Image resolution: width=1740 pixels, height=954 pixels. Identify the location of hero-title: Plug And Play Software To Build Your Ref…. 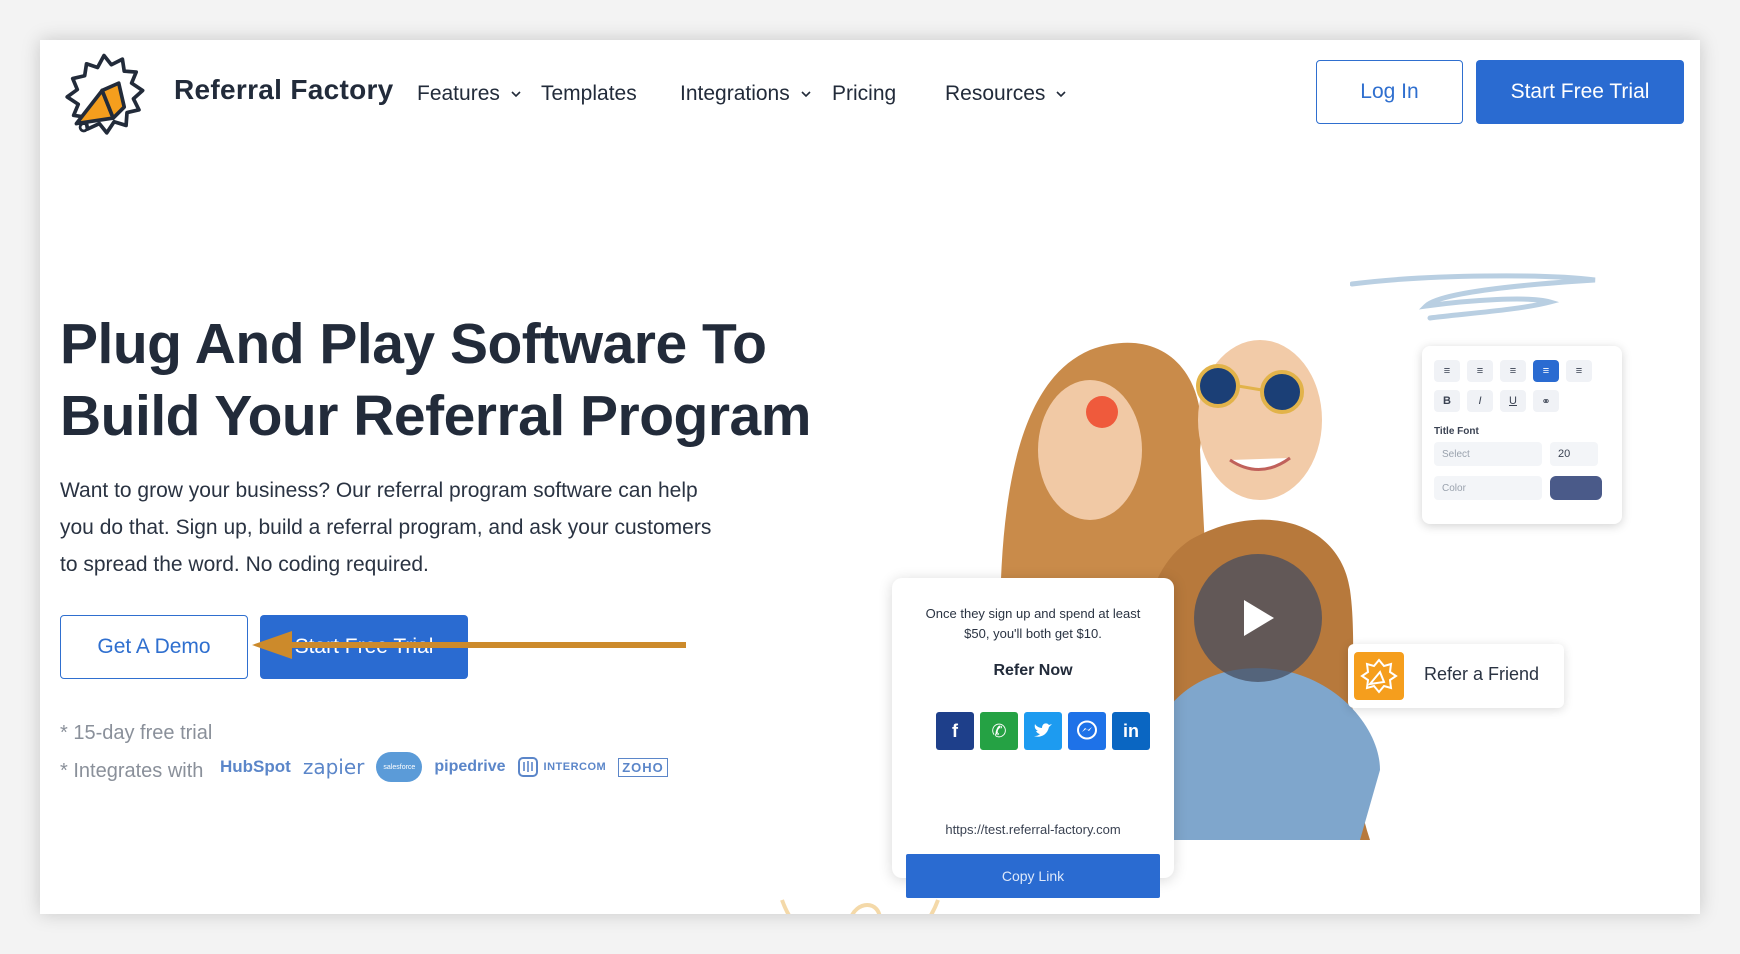
(440, 380).